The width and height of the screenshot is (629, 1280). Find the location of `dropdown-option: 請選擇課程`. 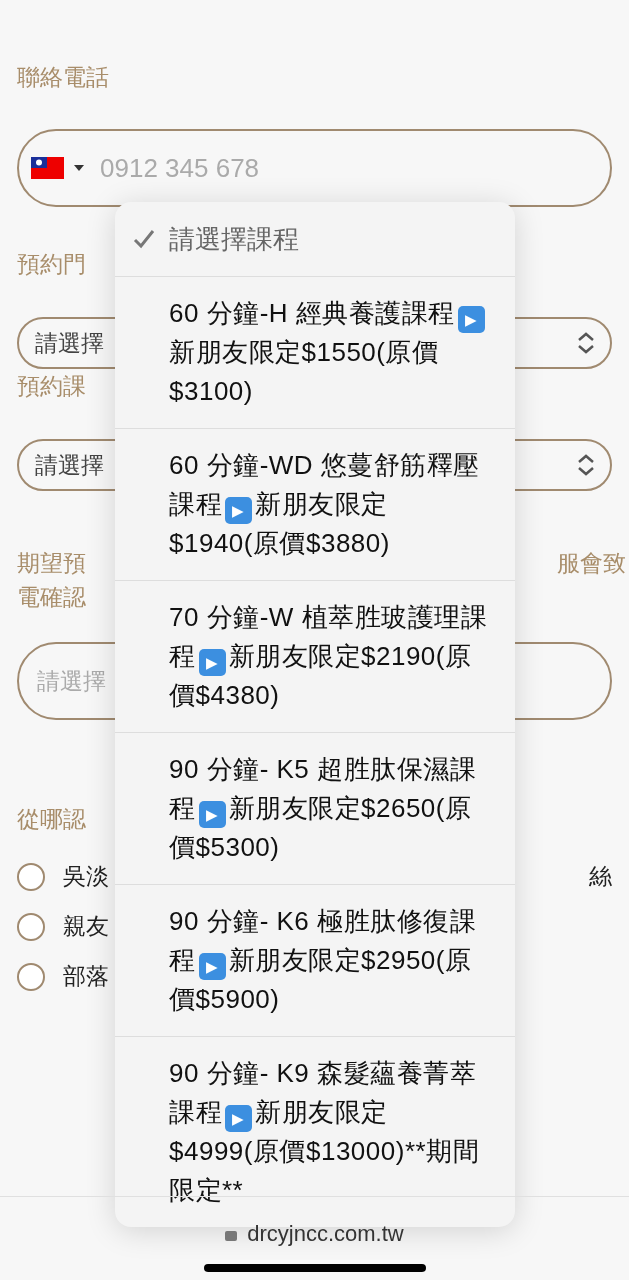

dropdown-option: 請選擇課程 is located at coordinates (315, 239).